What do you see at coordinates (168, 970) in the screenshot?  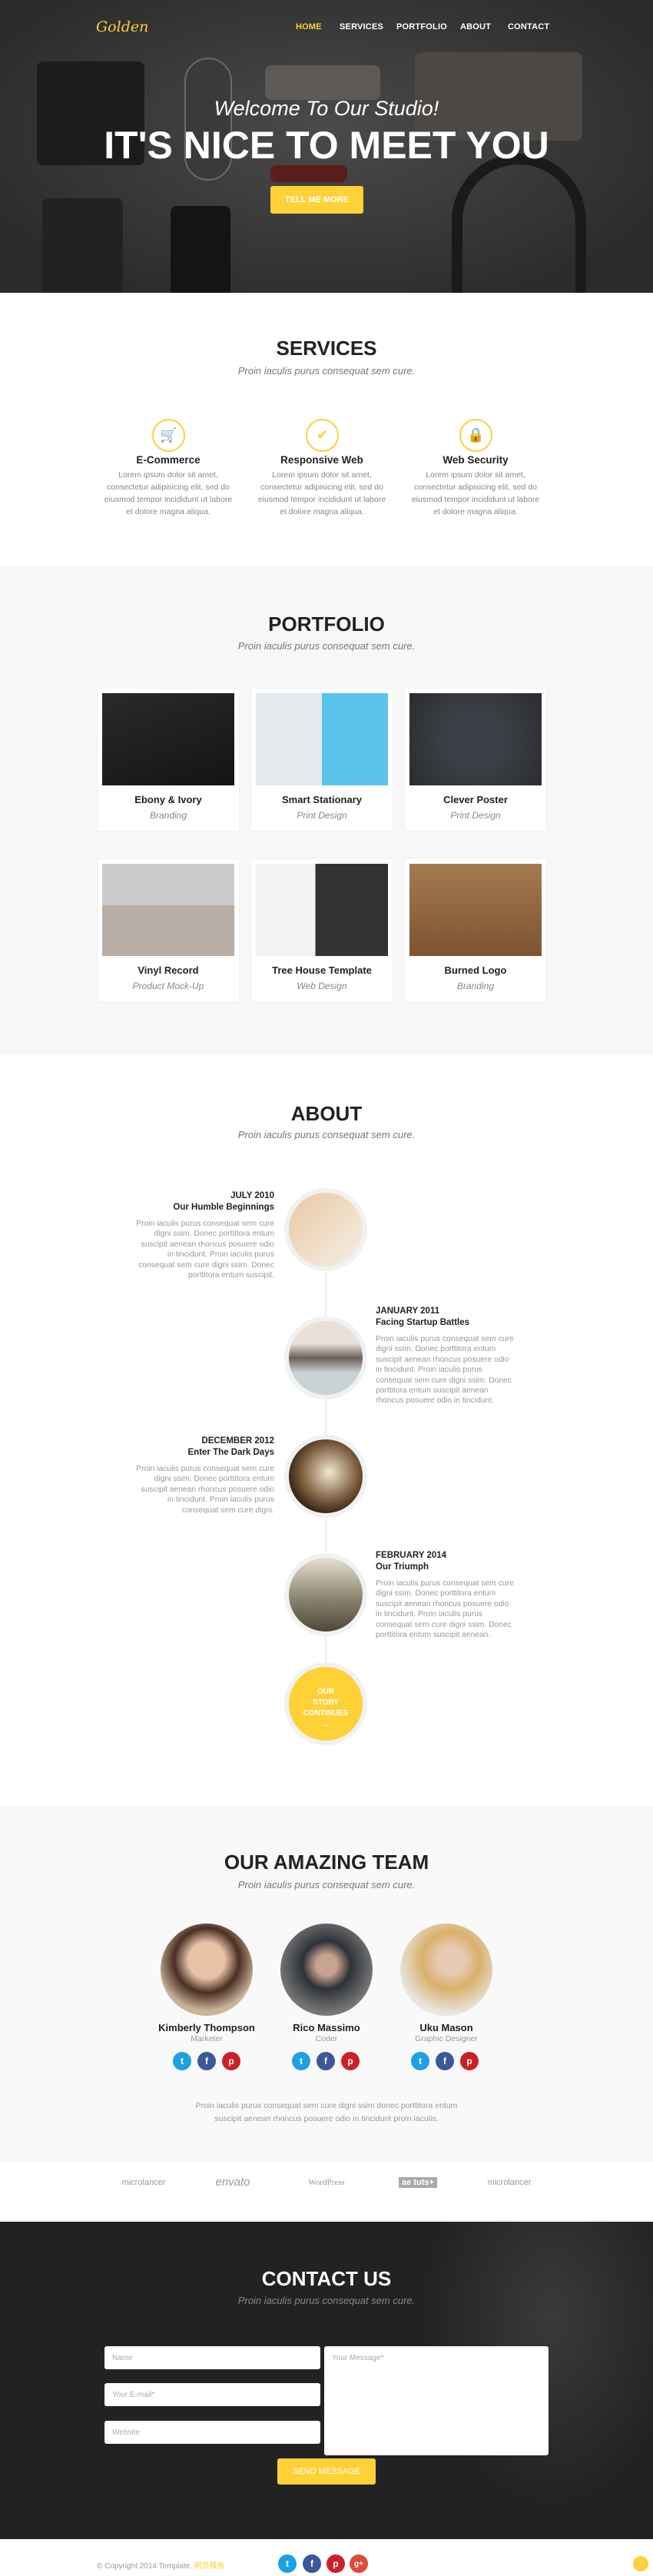 I see `portfolio-item-title: Vinyl Record` at bounding box center [168, 970].